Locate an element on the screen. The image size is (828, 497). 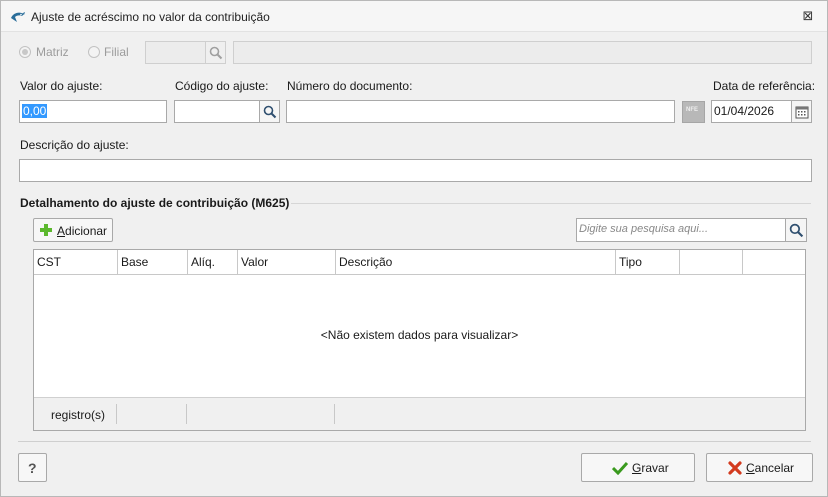
grid-empty-message: <Não existem dados para visualizar> is located at coordinates (419, 335).